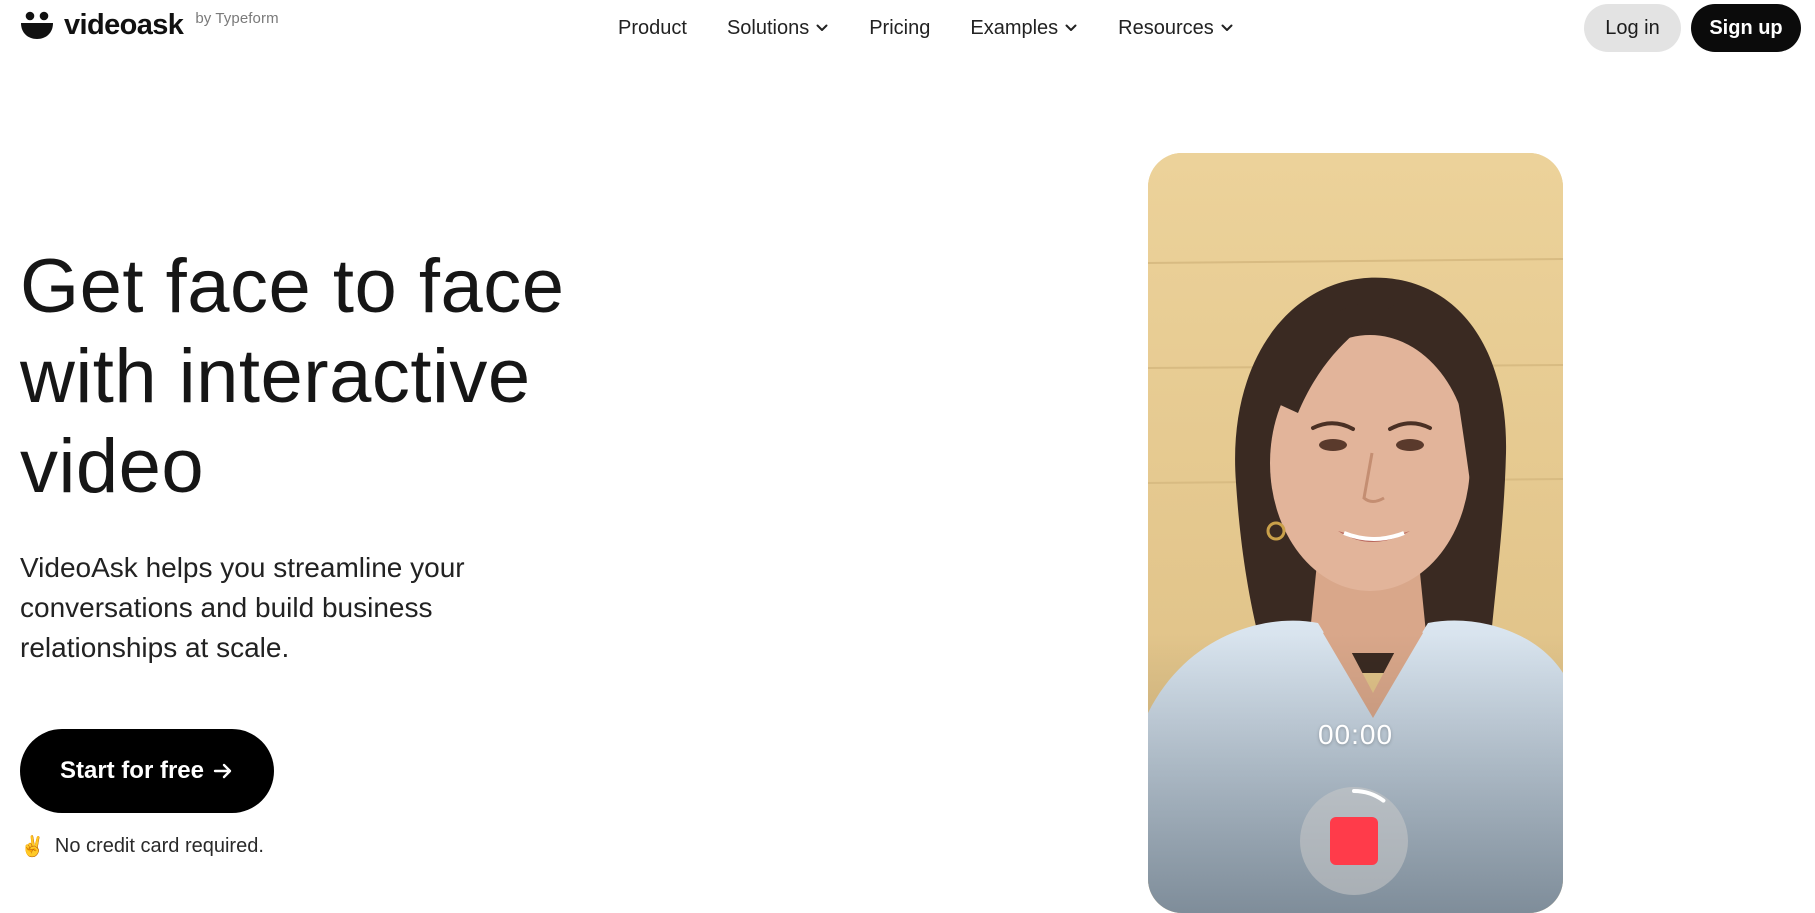 This screenshot has height=913, width=1815. What do you see at coordinates (275, 376) in the screenshot?
I see `hero-title-line: with interactive` at bounding box center [275, 376].